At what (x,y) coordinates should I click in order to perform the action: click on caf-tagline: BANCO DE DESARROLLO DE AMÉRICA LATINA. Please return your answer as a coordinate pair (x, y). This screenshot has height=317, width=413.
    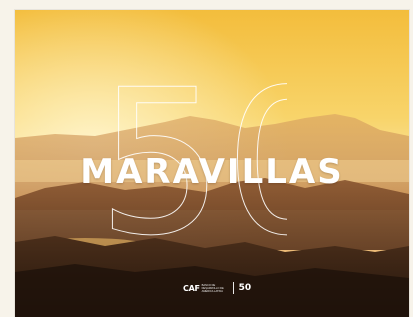
    Looking at the image, I should click on (212, 288).